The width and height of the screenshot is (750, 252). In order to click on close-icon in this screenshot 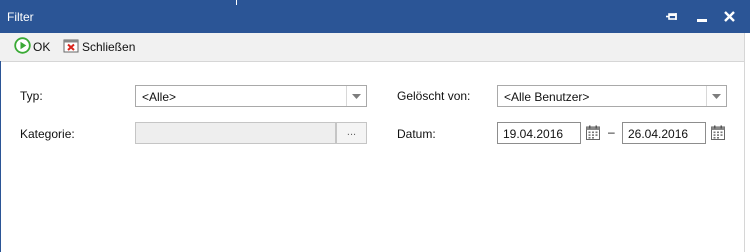, I will do `click(729, 16)`.